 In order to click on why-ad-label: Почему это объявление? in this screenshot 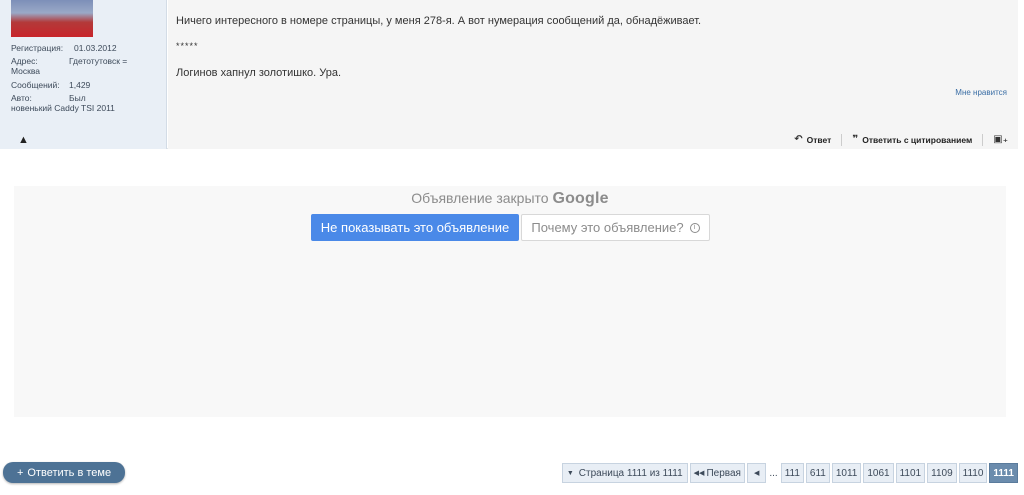, I will do `click(607, 227)`.